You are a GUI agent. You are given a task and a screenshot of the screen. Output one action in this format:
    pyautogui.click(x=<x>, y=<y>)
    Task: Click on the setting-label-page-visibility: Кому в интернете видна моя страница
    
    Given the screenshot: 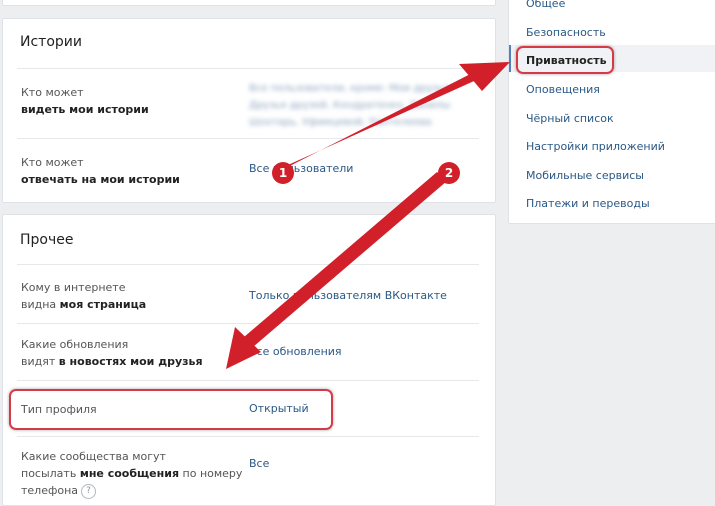 What is the action you would take?
    pyautogui.click(x=131, y=296)
    